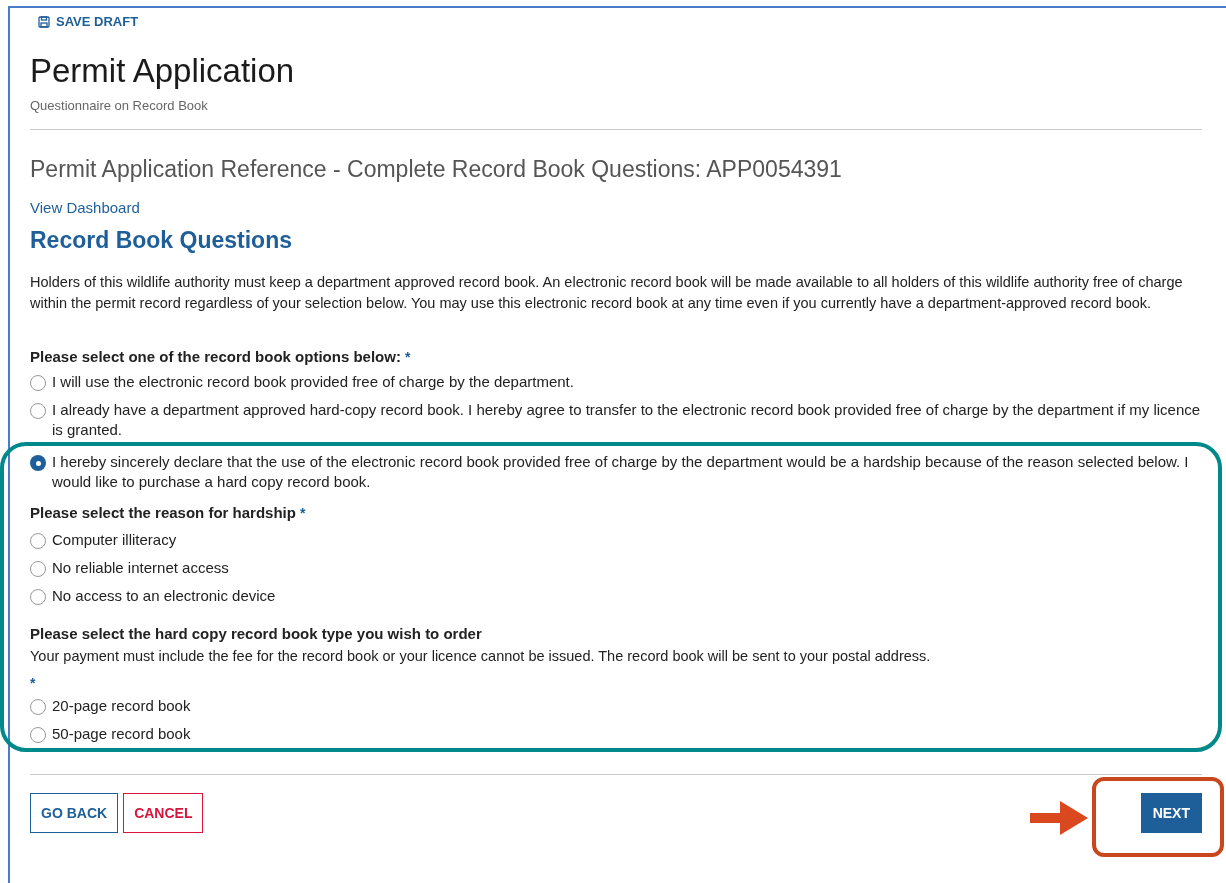 The image size is (1226, 883). I want to click on cancel-button: CANCEL, so click(163, 813).